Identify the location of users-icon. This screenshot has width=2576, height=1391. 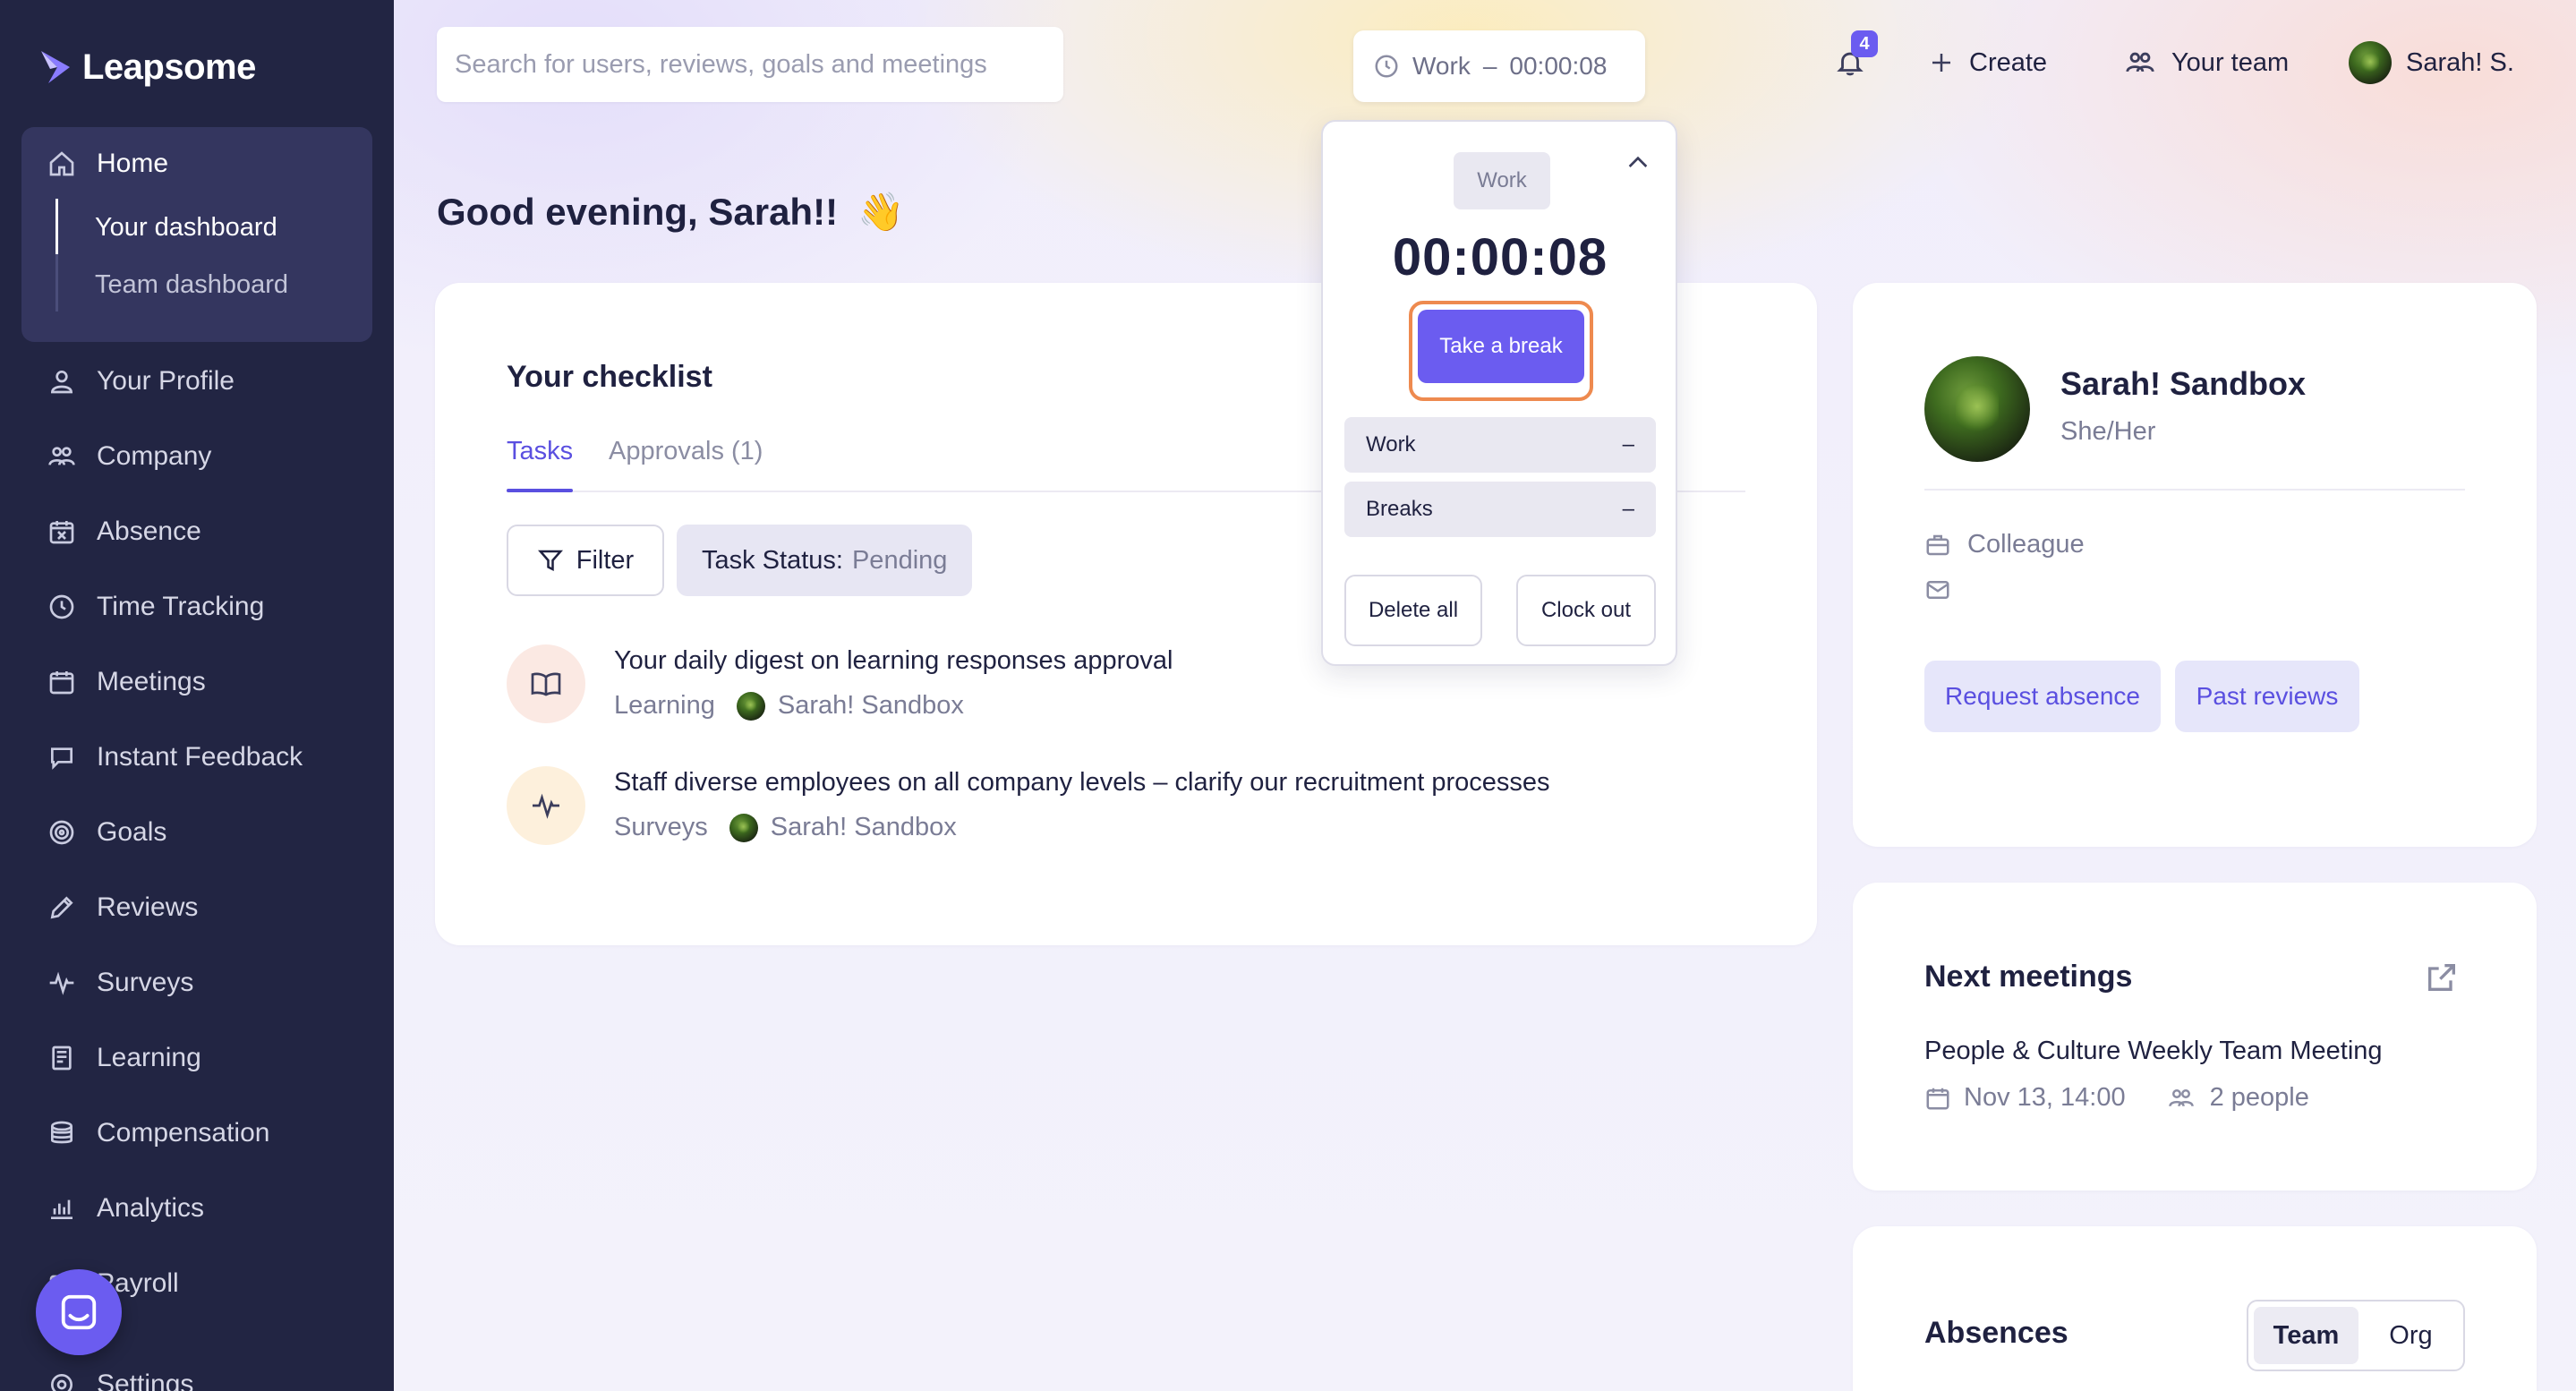
(62, 456).